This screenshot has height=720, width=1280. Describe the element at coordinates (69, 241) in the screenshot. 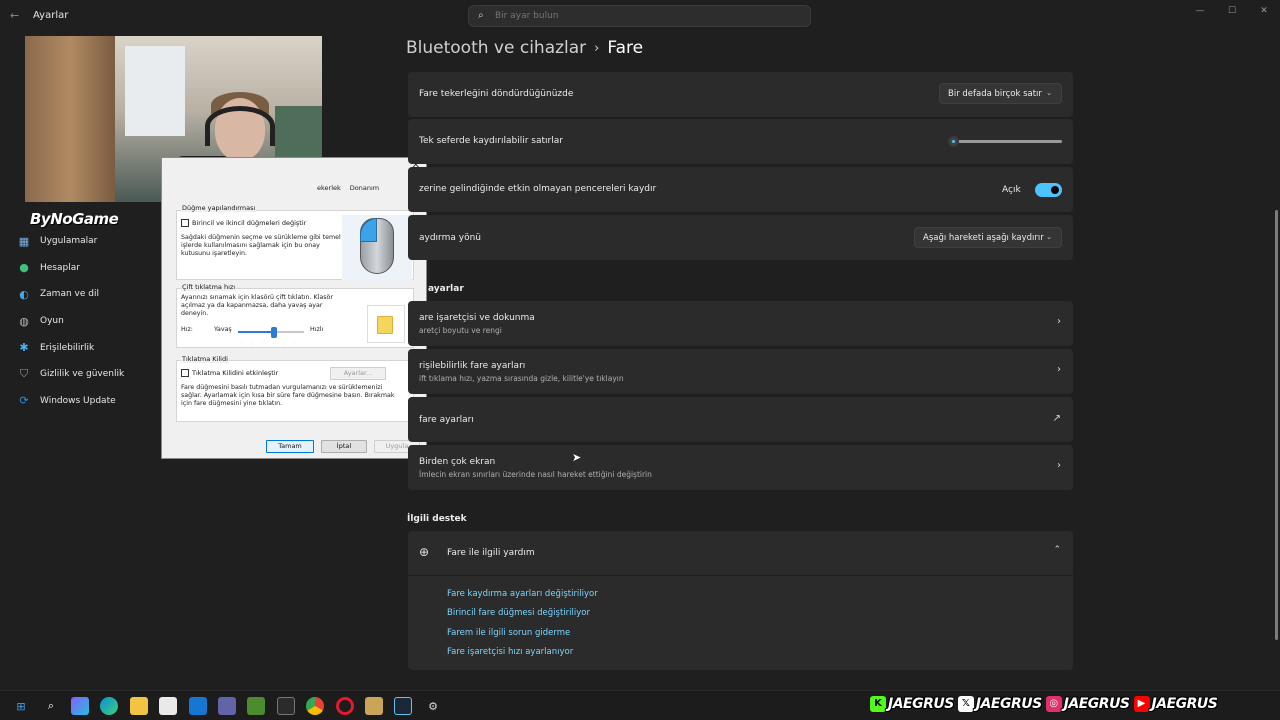

I see `sidebar-item-label: Uygulamalar` at that location.